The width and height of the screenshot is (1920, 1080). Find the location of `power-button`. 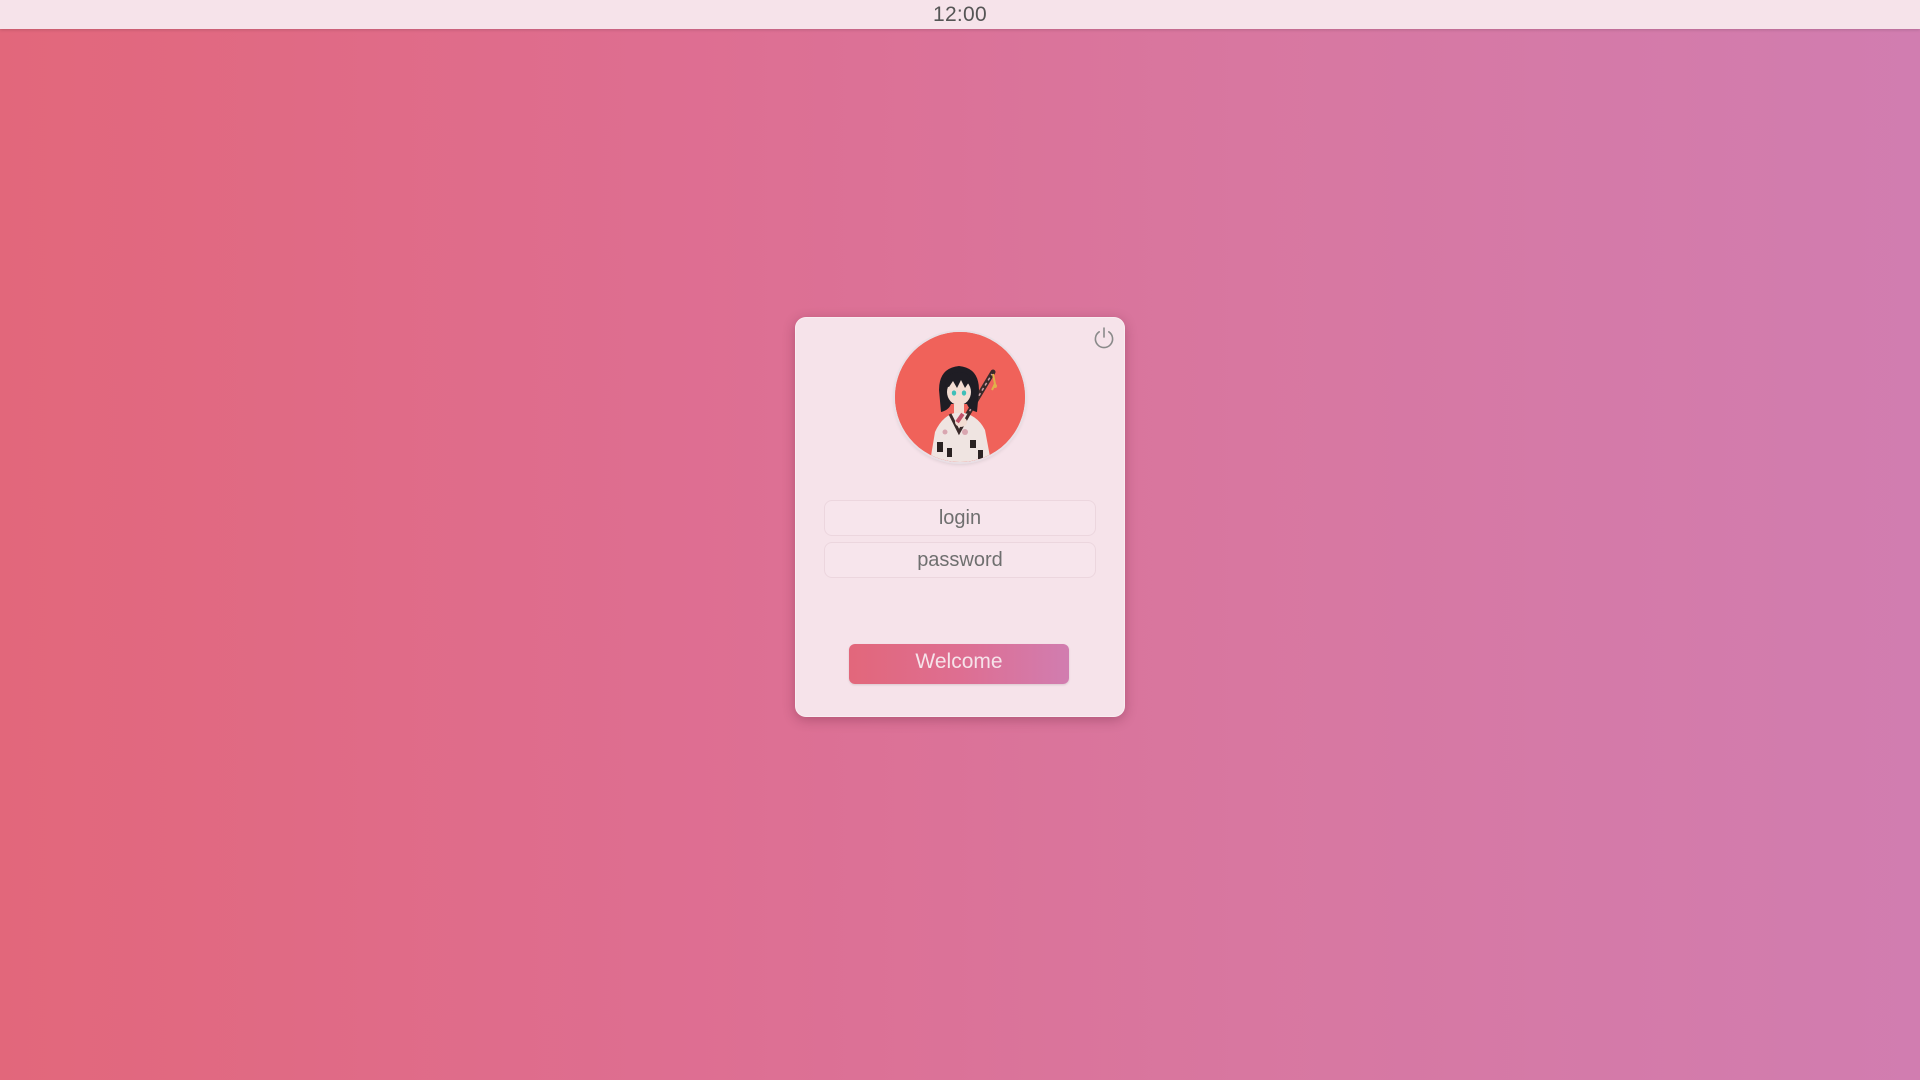

power-button is located at coordinates (1104, 338).